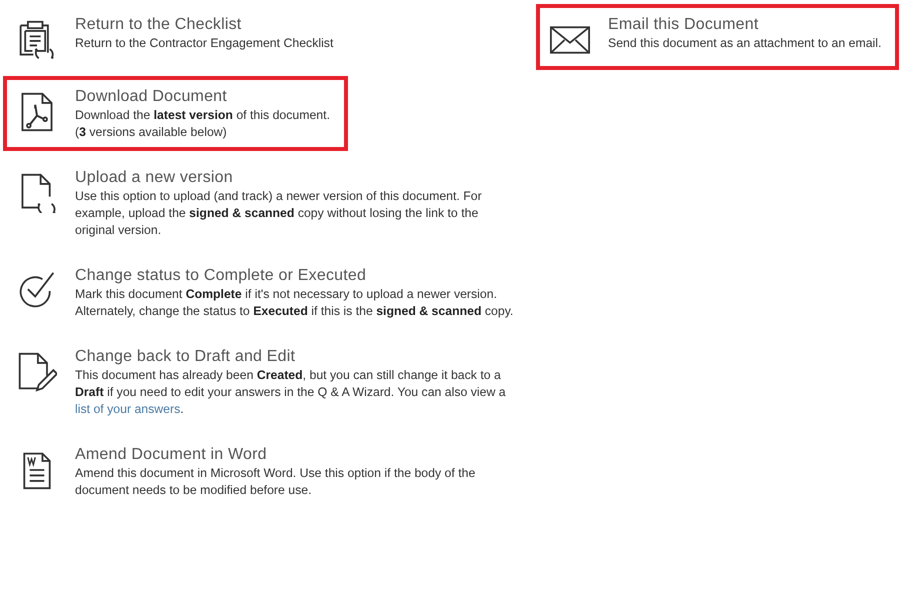 This screenshot has height=592, width=913. Describe the element at coordinates (745, 43) in the screenshot. I see `action-description: Send this document as an attachment to an email.` at that location.